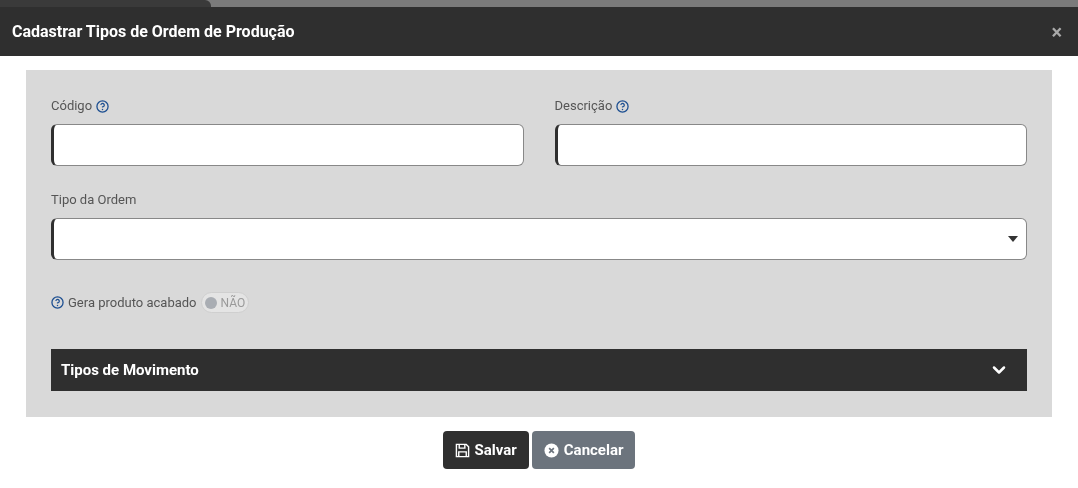  What do you see at coordinates (153, 31) in the screenshot?
I see `dialog-title: Cadastrar Tipos de Ordem de Produção` at bounding box center [153, 31].